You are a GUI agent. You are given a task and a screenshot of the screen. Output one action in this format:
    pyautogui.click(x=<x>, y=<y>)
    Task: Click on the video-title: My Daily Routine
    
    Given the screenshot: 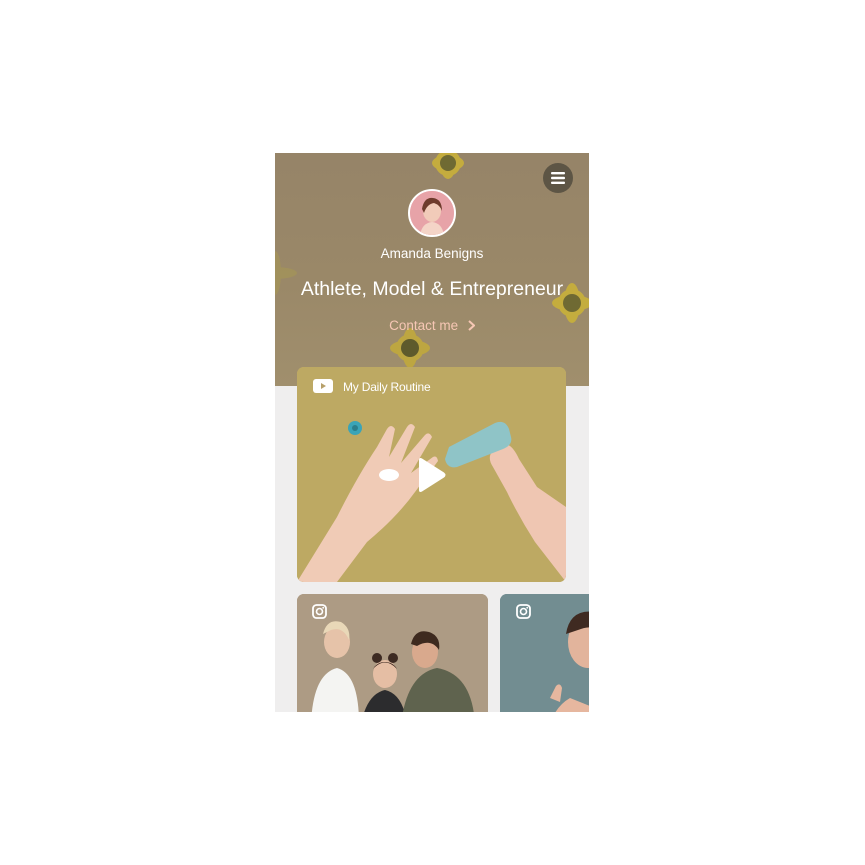 What is the action you would take?
    pyautogui.click(x=387, y=387)
    